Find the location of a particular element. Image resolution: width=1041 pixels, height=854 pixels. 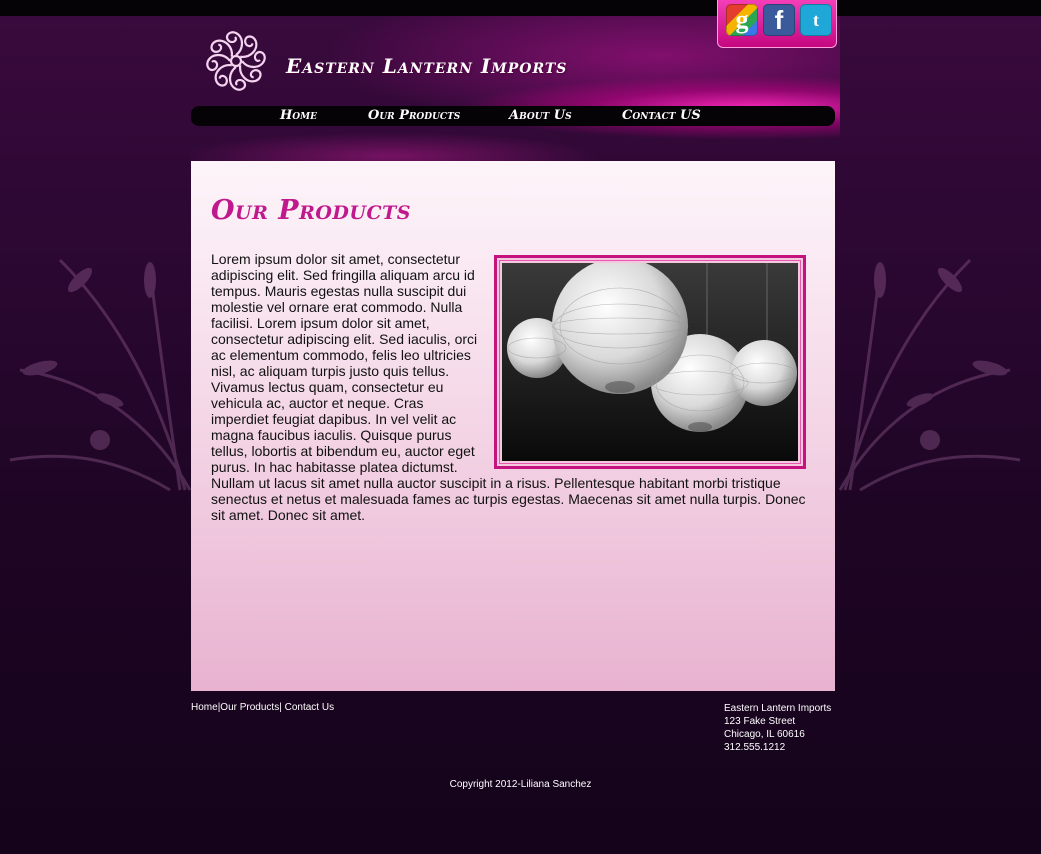

social-bar: g f t is located at coordinates (777, 24).